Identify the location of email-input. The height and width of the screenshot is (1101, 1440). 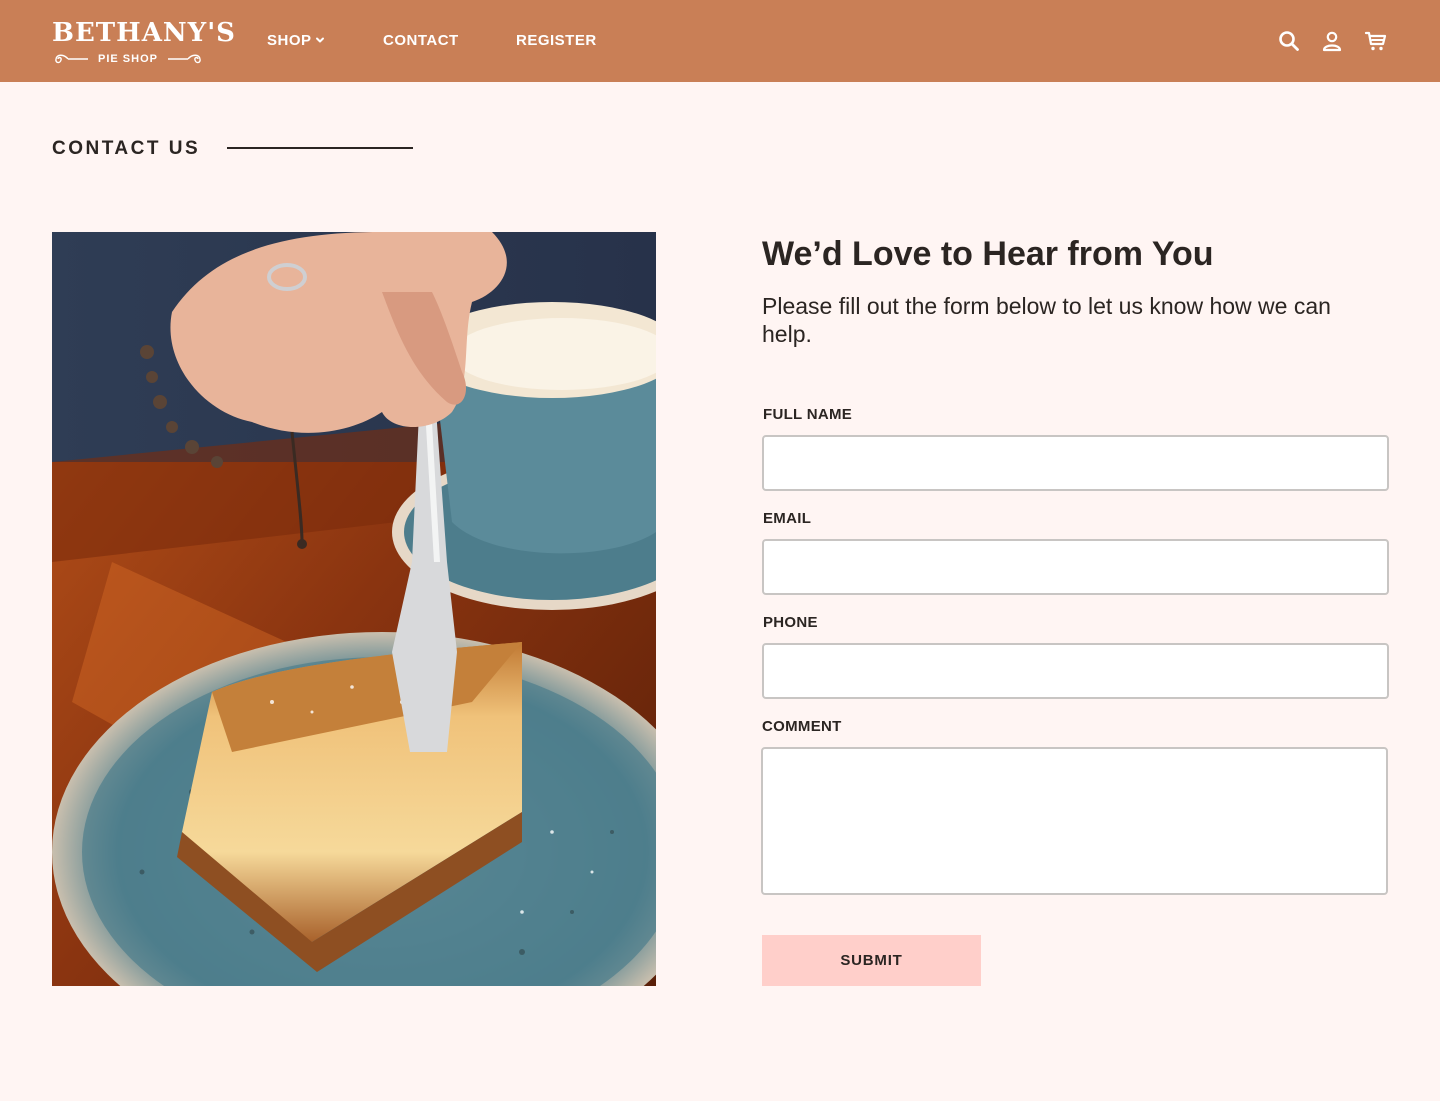
(1075, 567).